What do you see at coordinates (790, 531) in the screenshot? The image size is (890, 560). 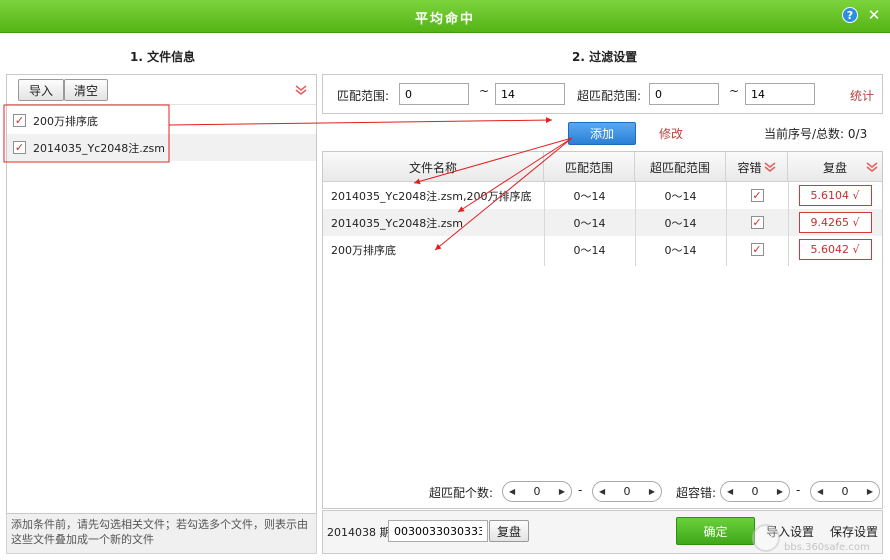 I see `import-settings-button: 导入设置` at bounding box center [790, 531].